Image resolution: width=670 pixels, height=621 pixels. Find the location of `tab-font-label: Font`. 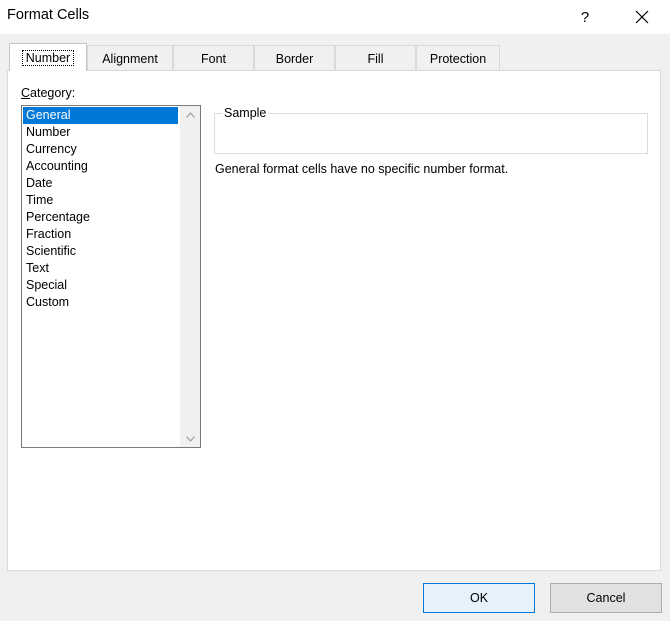

tab-font-label: Font is located at coordinates (213, 58).